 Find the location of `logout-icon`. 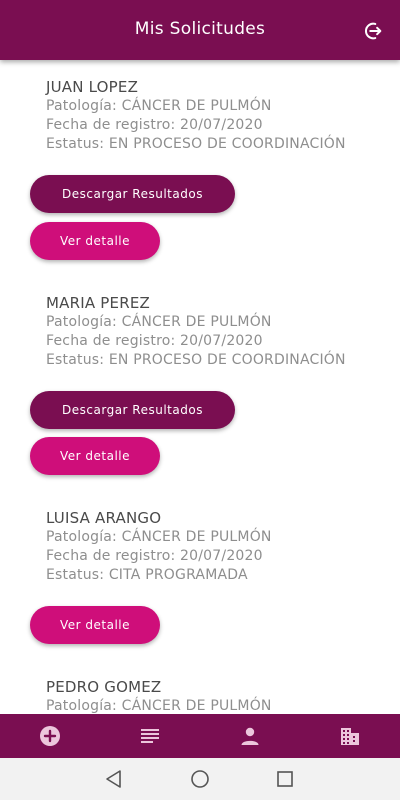

logout-icon is located at coordinates (373, 31).